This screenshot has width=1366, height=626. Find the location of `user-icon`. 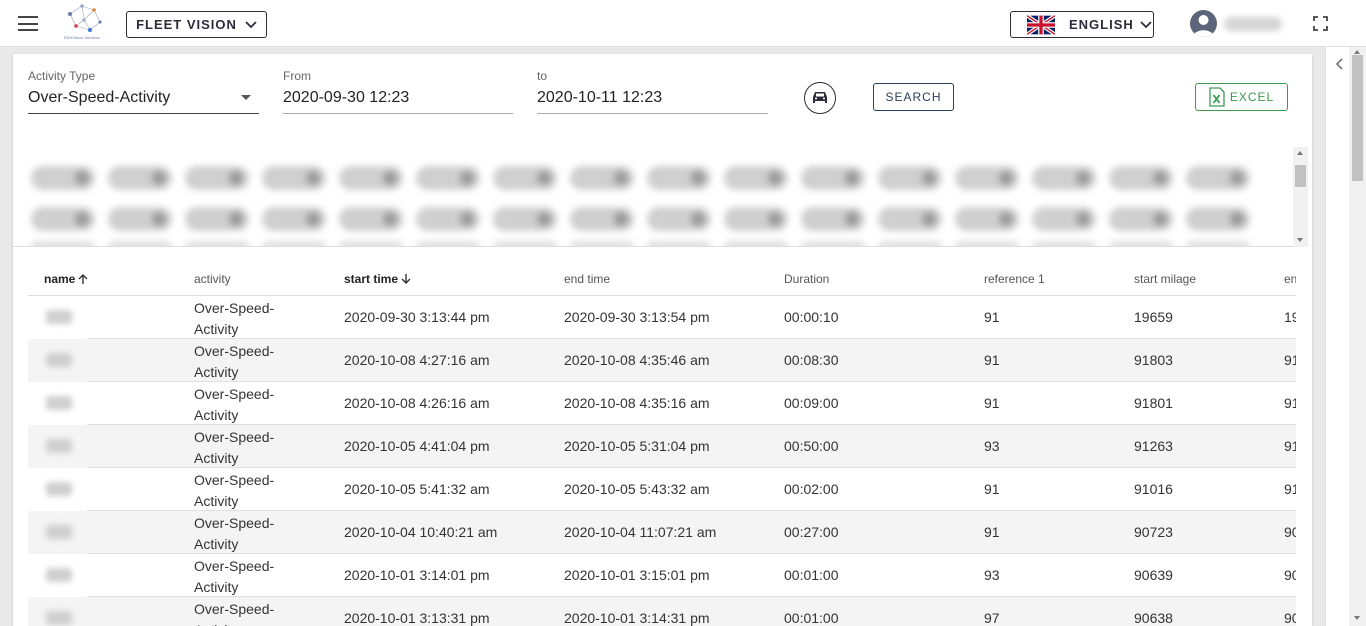

user-icon is located at coordinates (1203, 26).